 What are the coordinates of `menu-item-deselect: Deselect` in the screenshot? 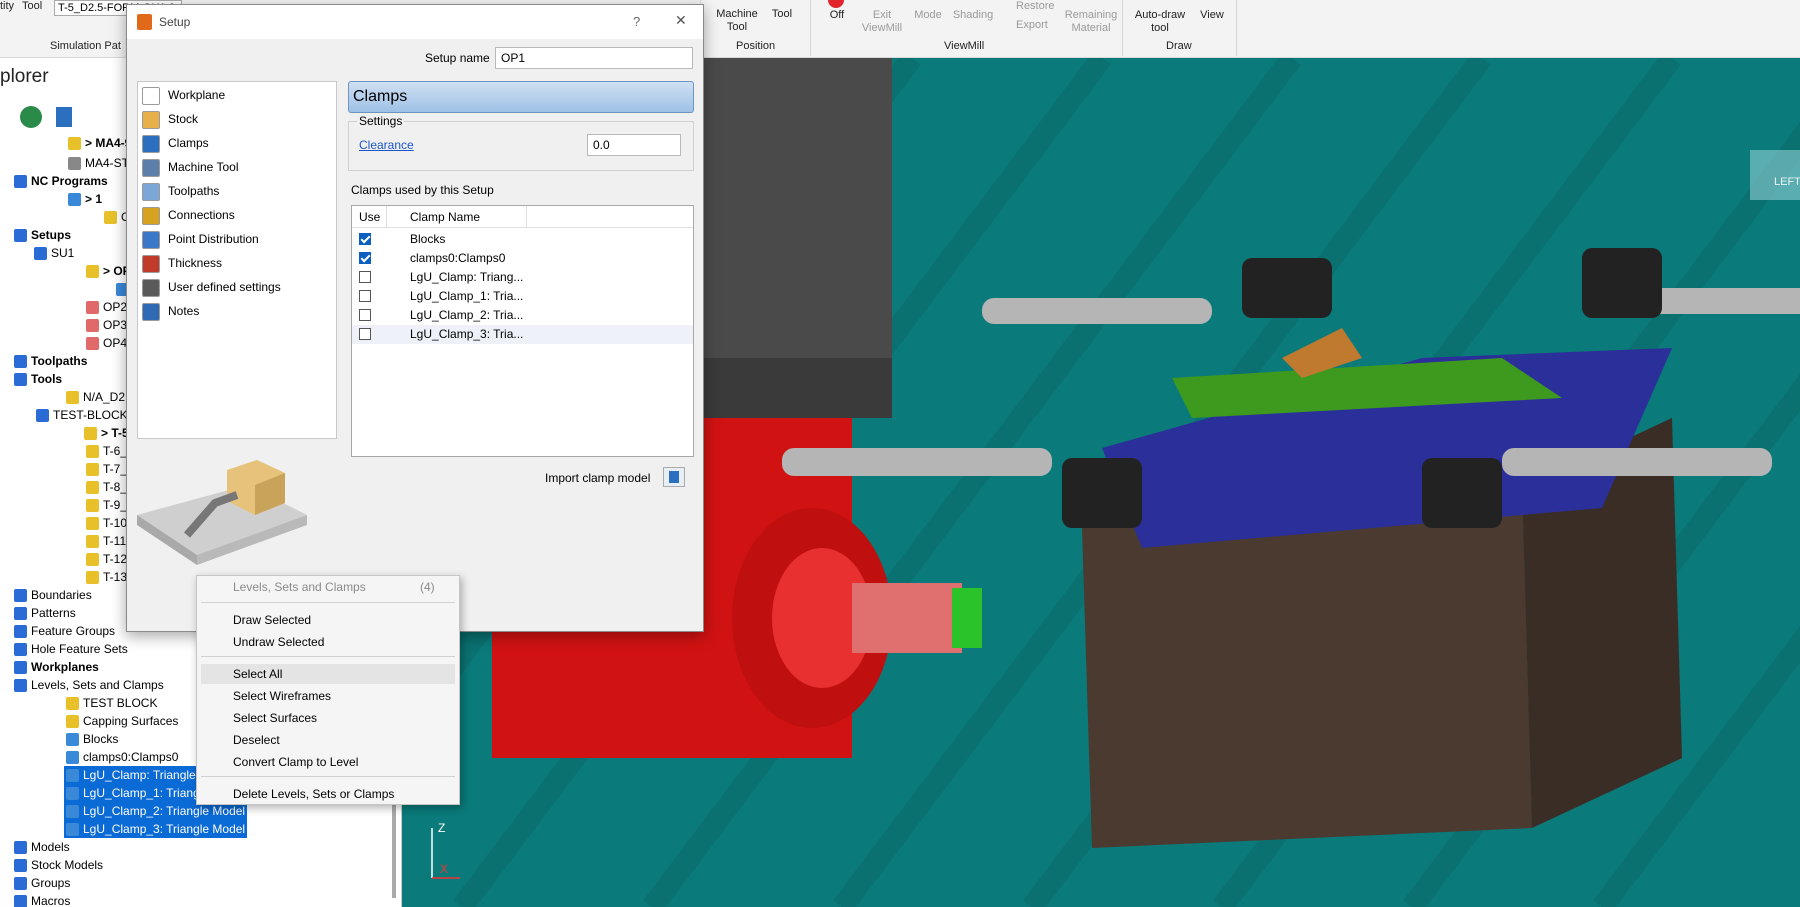 It's located at (256, 740).